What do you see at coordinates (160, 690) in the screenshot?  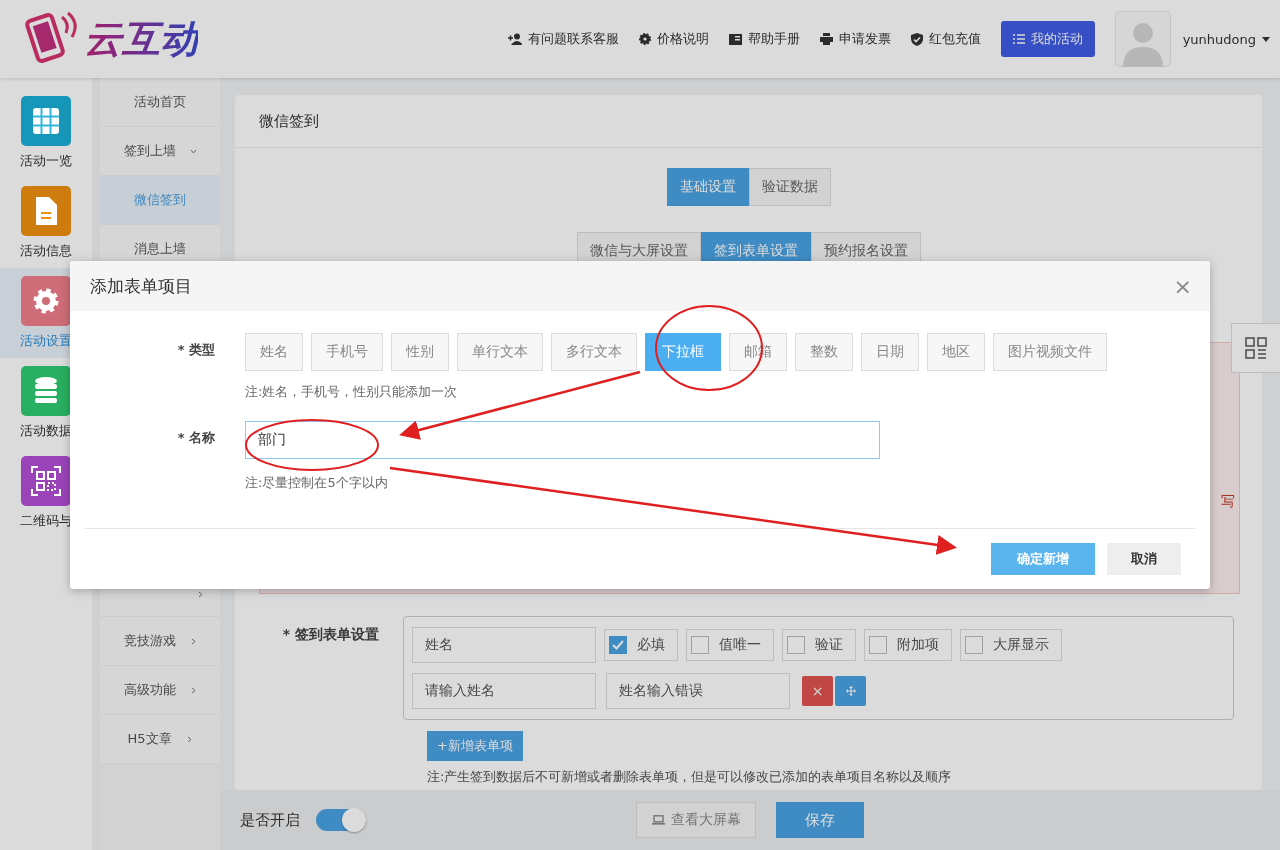 I see `submenu-item: 高级功能` at bounding box center [160, 690].